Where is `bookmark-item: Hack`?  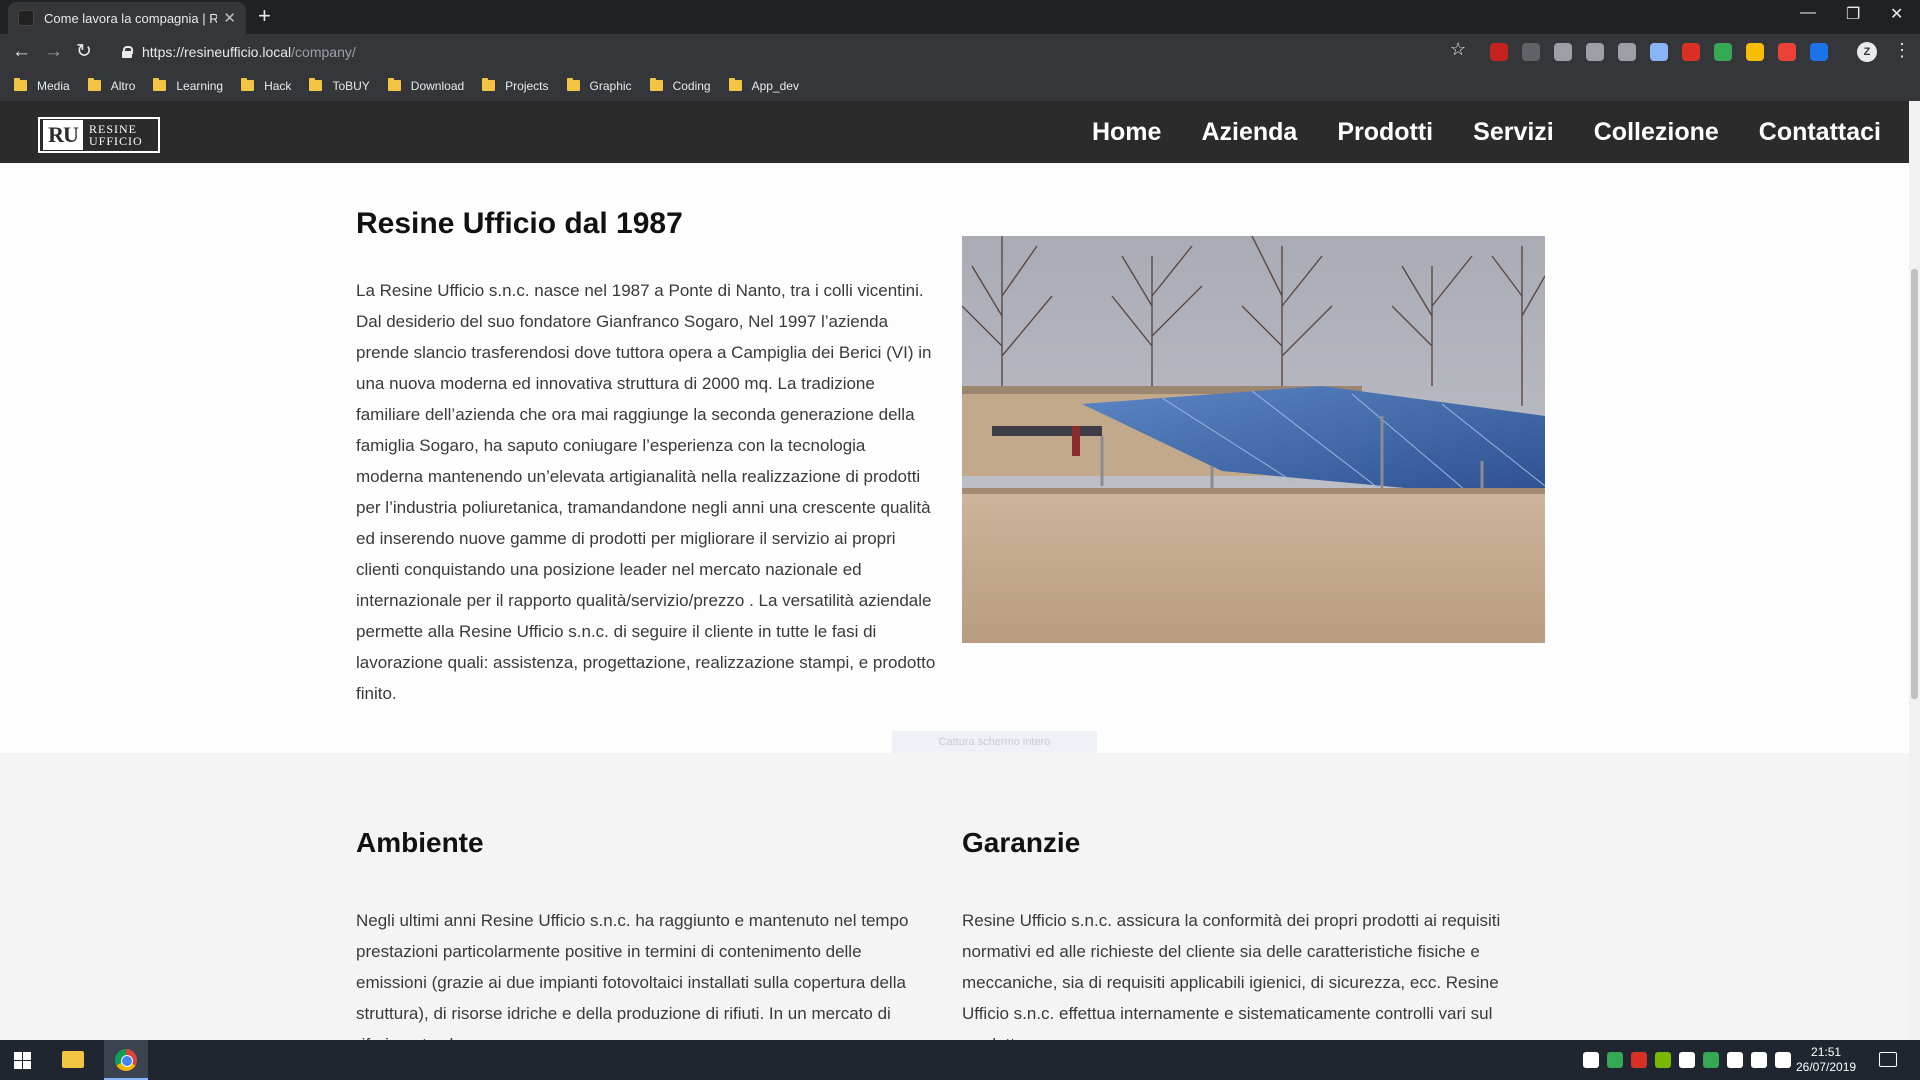
bookmark-item: Hack is located at coordinates (266, 85).